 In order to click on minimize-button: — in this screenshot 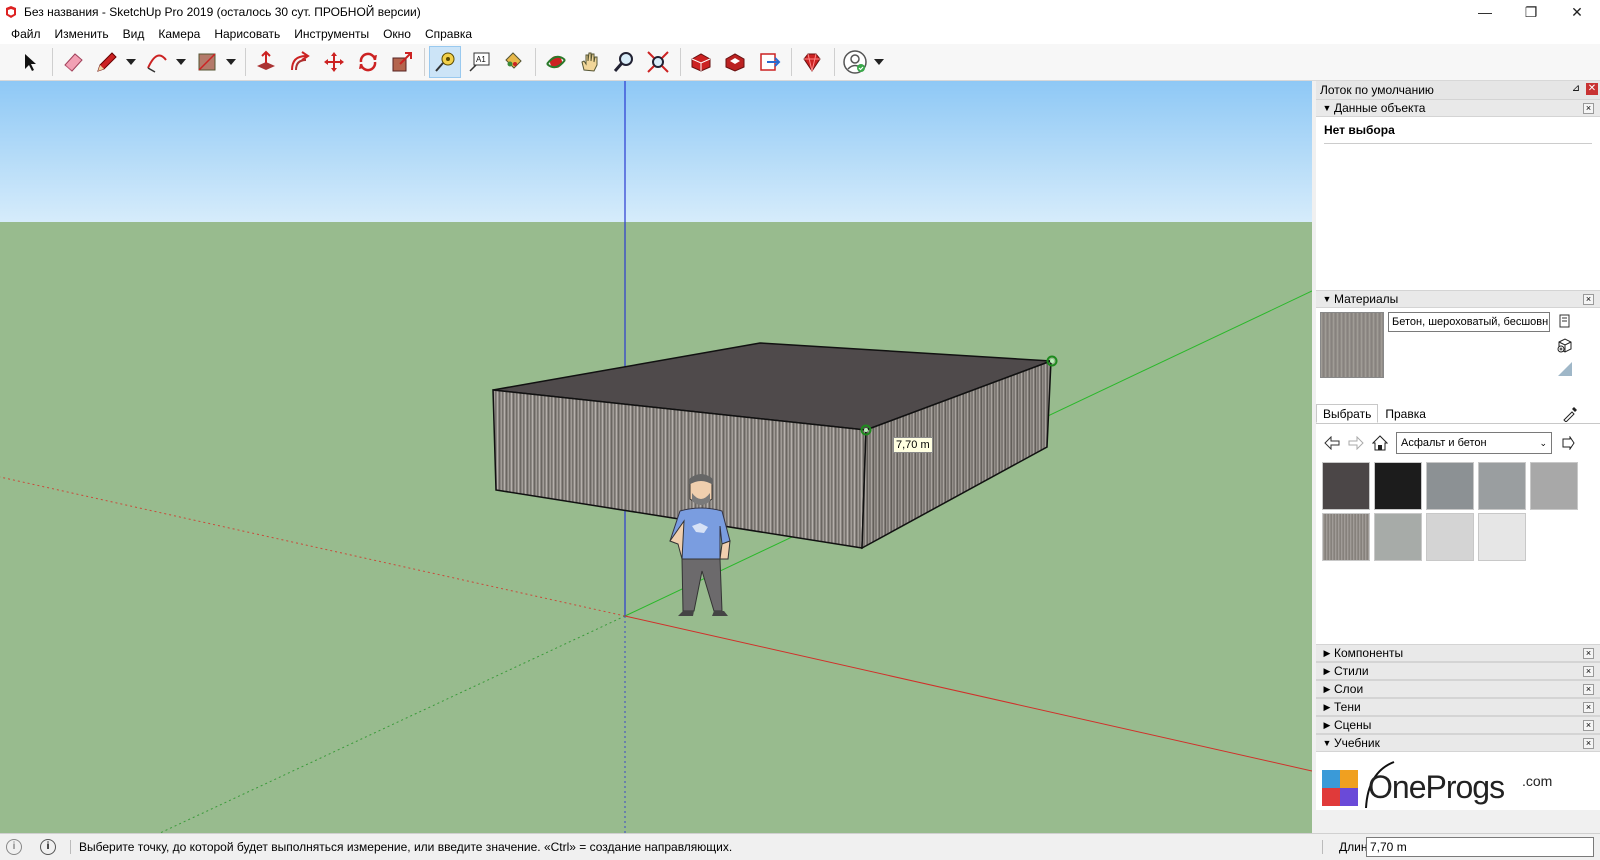, I will do `click(1485, 12)`.